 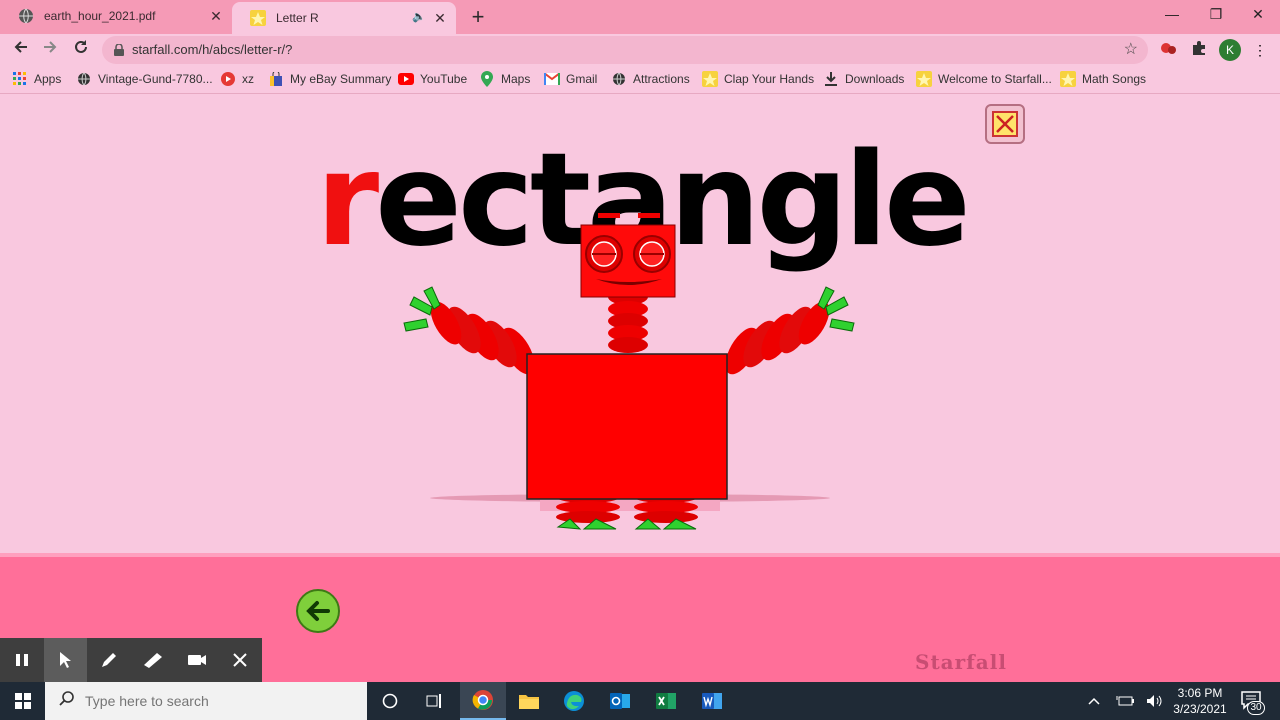 I want to click on youtube-icon, so click(x=406, y=79).